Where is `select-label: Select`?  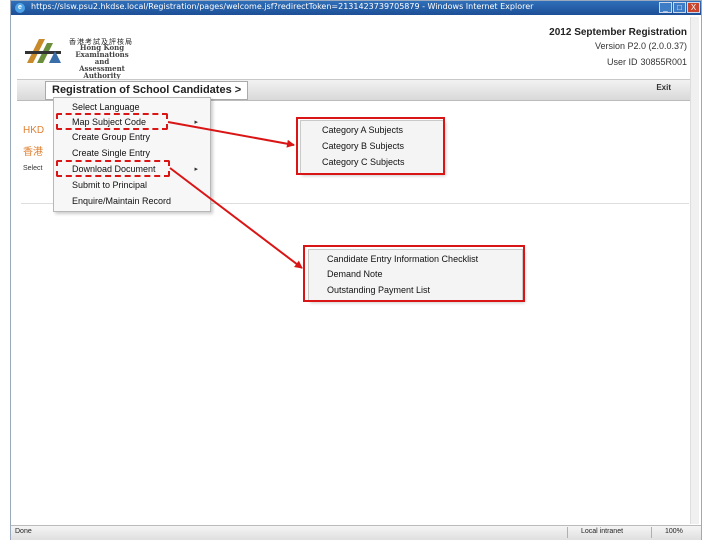
select-label: Select is located at coordinates (33, 168).